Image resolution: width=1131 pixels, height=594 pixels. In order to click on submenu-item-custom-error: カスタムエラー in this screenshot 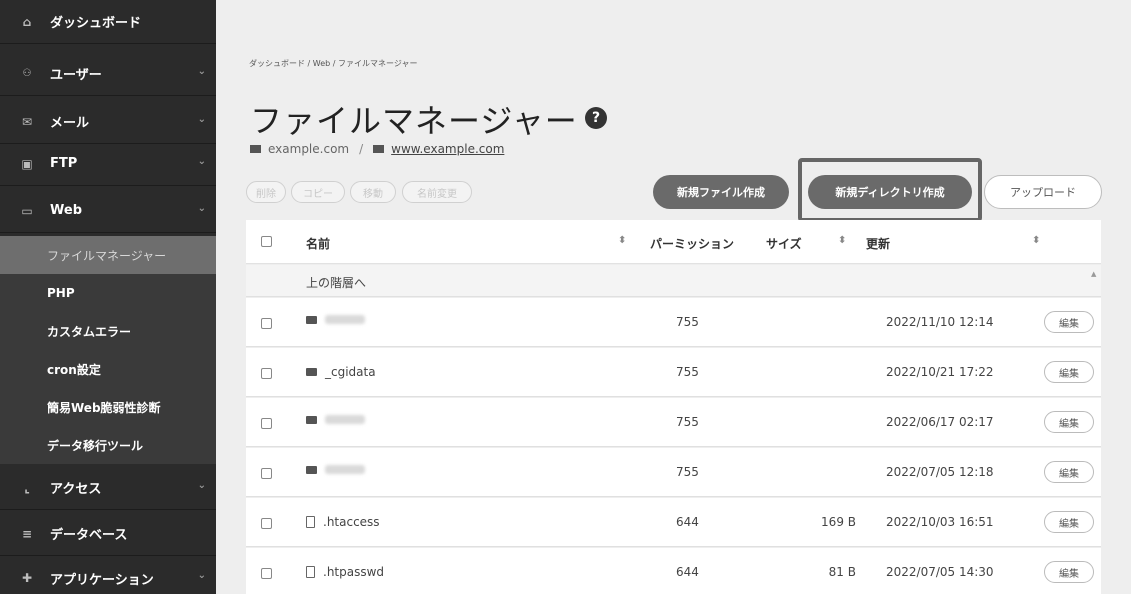, I will do `click(108, 331)`.